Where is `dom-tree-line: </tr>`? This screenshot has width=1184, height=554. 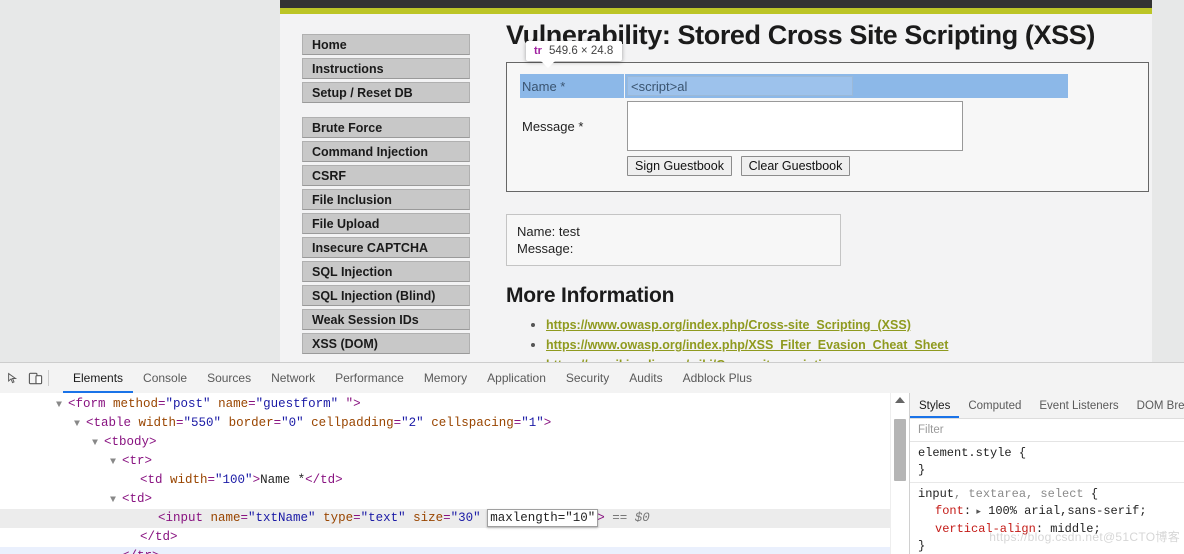
dom-tree-line: </tr> is located at coordinates (445, 550).